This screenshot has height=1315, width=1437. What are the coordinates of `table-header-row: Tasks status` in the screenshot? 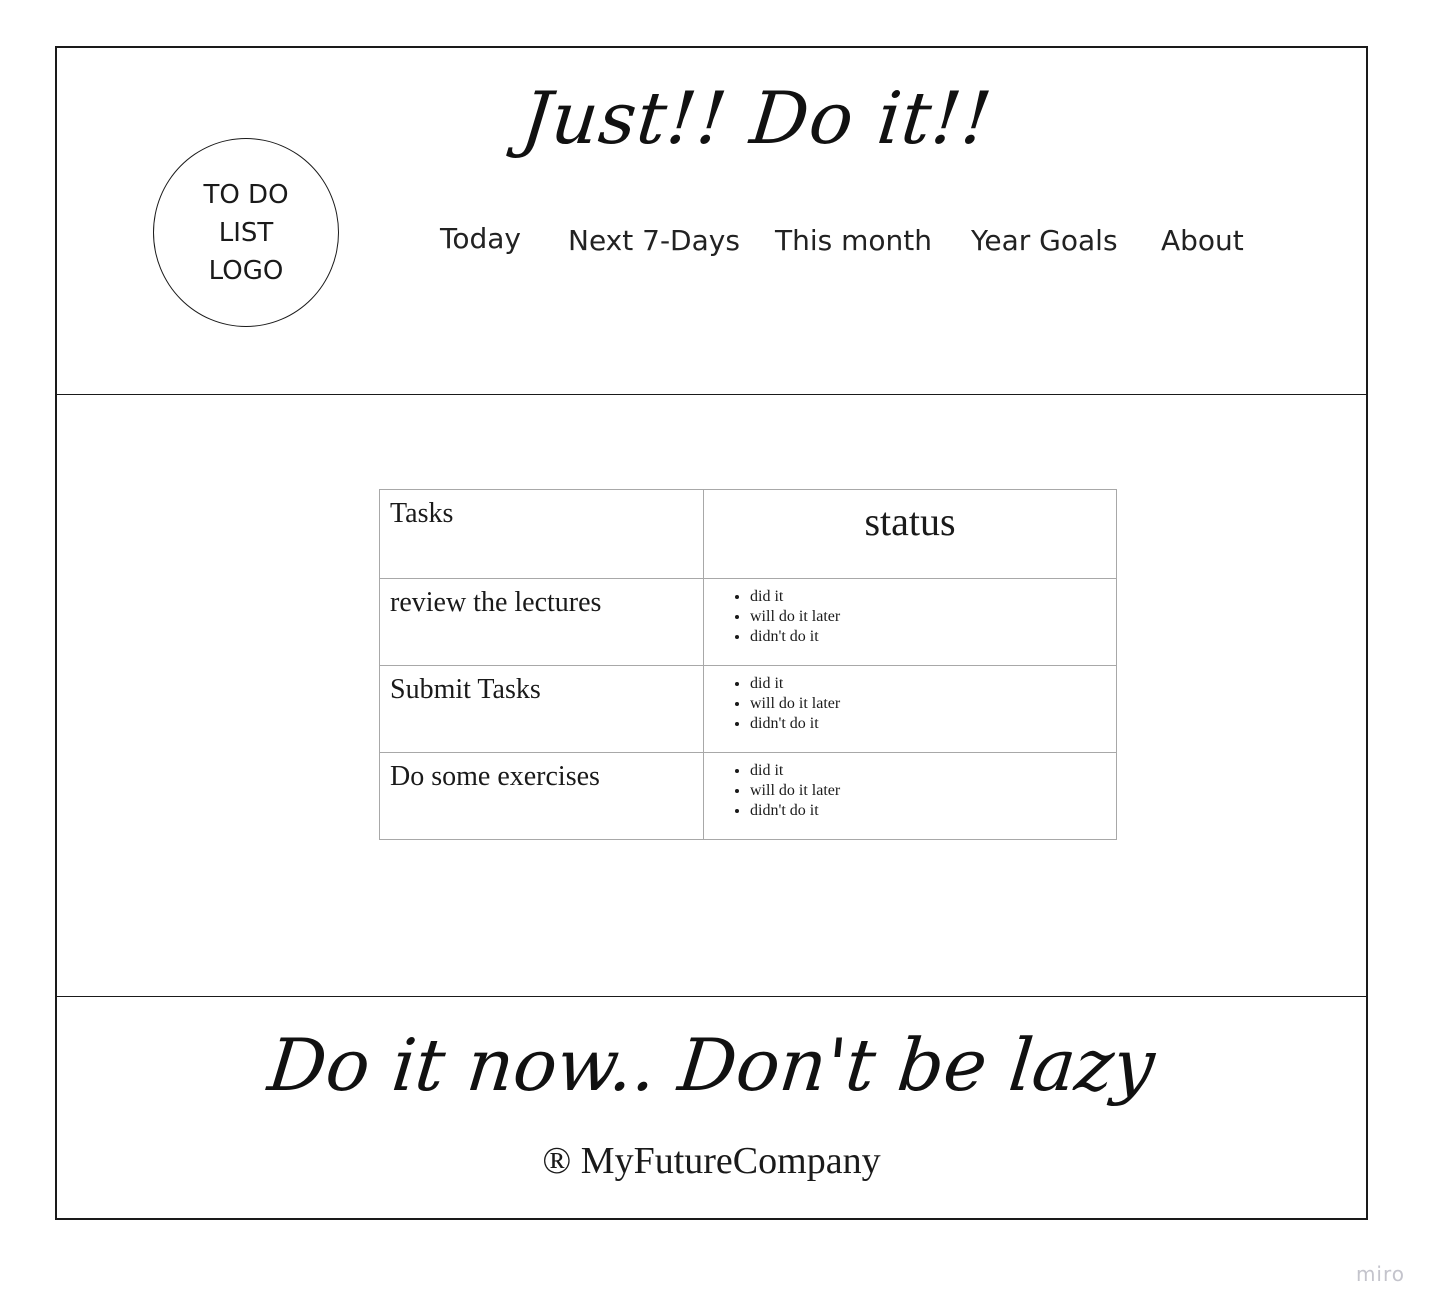 It's located at (748, 534).